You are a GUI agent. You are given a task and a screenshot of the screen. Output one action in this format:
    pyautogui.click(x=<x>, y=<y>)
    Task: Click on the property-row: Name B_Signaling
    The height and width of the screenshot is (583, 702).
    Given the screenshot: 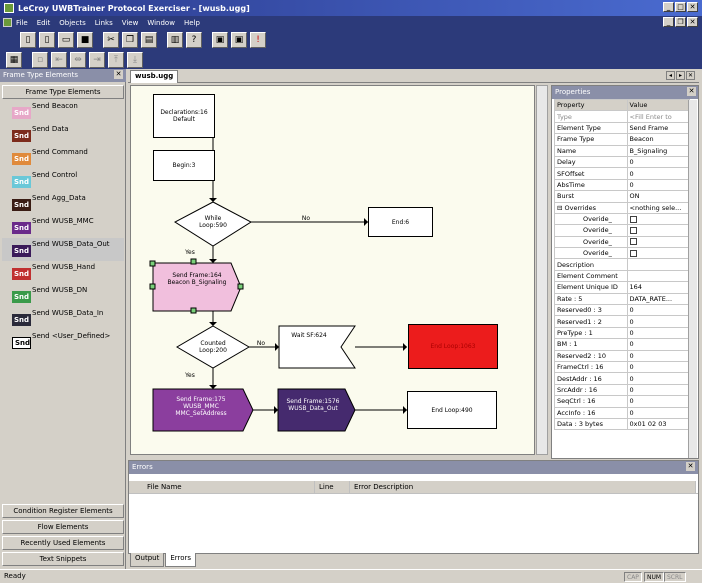 What is the action you would take?
    pyautogui.click(x=622, y=150)
    